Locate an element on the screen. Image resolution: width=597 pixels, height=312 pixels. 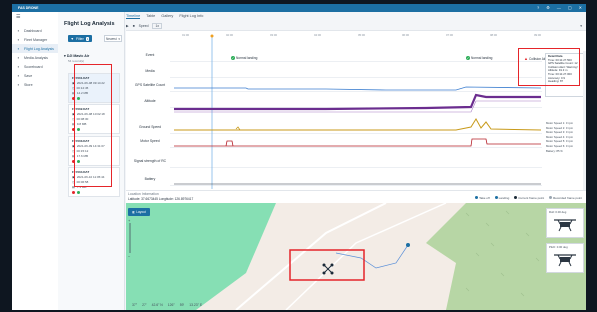
expand-icon: ▾ is located at coordinates (581, 26).